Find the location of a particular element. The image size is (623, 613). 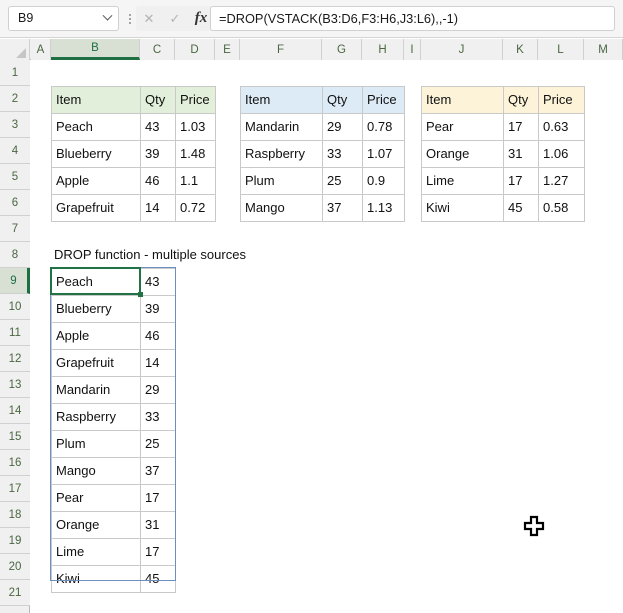

result-cell: 29 is located at coordinates (158, 390).